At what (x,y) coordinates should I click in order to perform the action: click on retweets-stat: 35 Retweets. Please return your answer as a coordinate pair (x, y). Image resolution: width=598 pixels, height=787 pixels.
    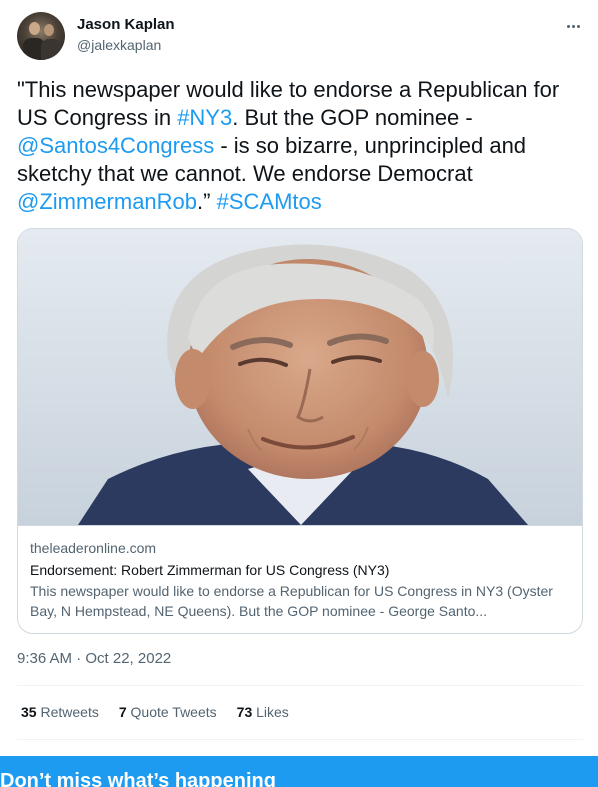
    Looking at the image, I should click on (60, 714).